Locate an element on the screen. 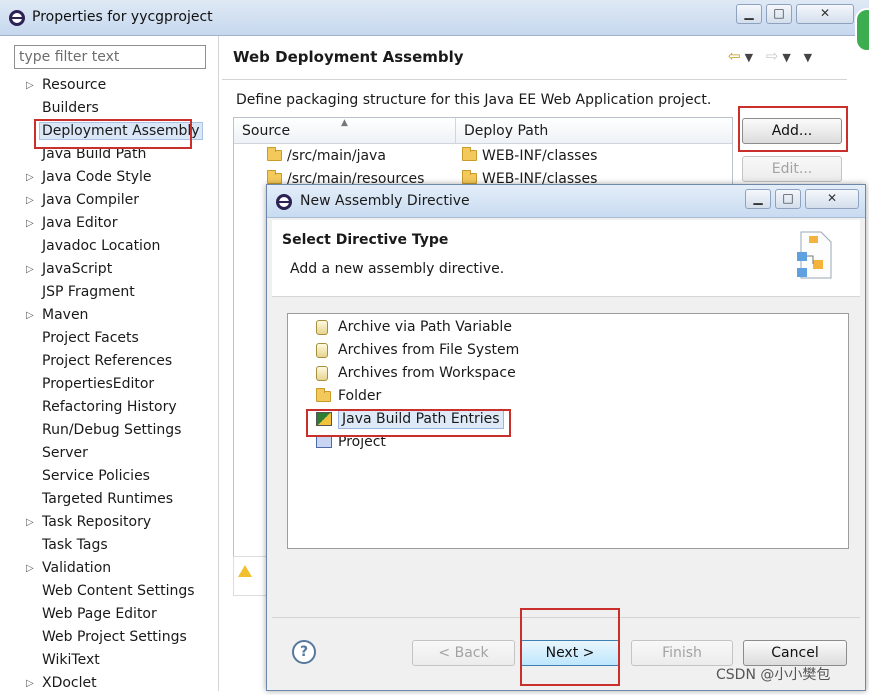  sidebar-item: Project Facets is located at coordinates (114, 338).